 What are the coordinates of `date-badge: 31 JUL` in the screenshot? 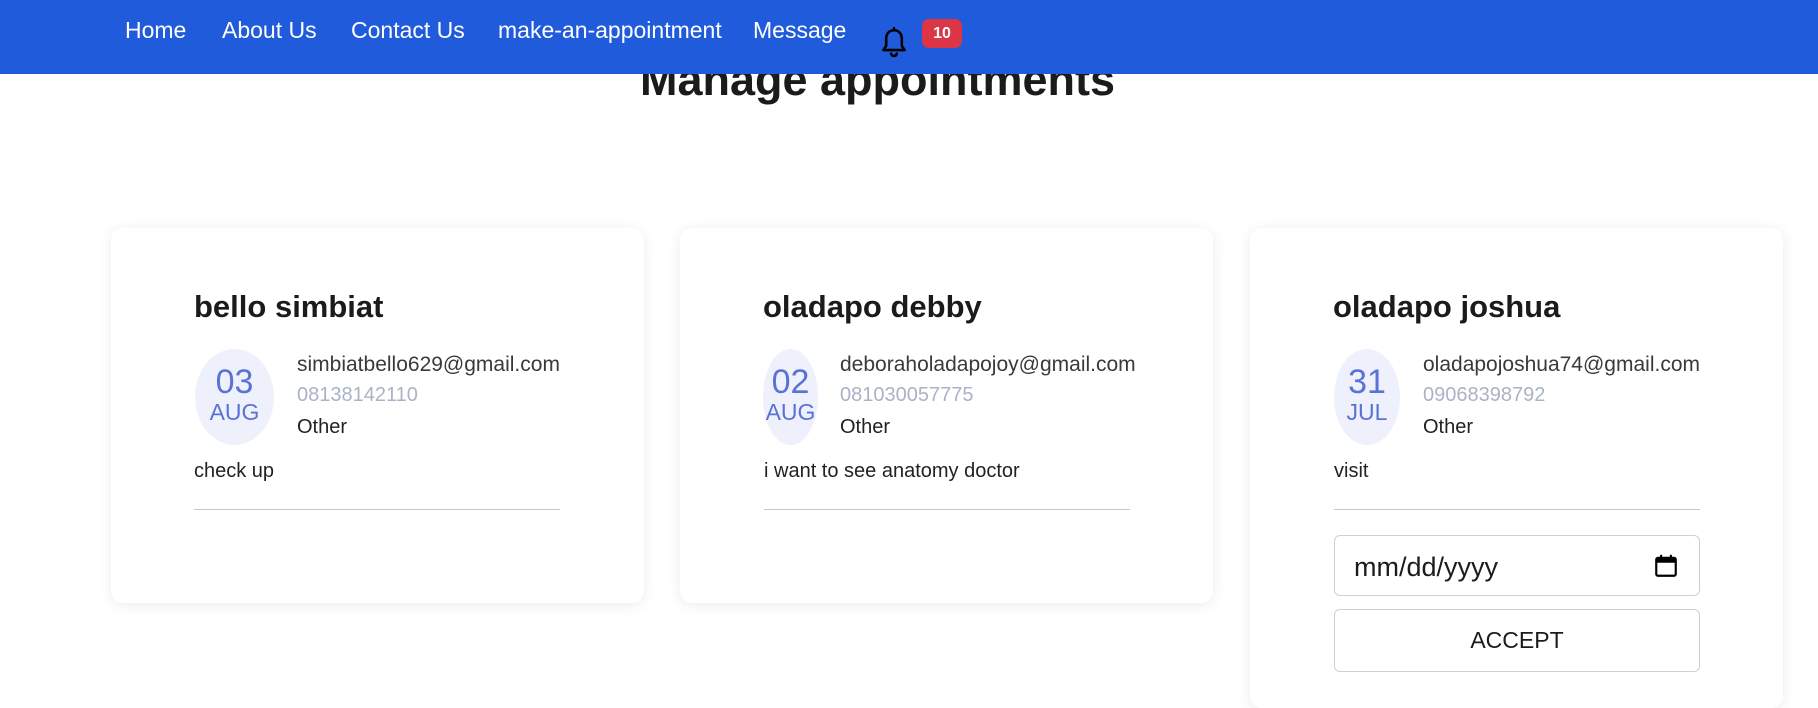 It's located at (1367, 397).